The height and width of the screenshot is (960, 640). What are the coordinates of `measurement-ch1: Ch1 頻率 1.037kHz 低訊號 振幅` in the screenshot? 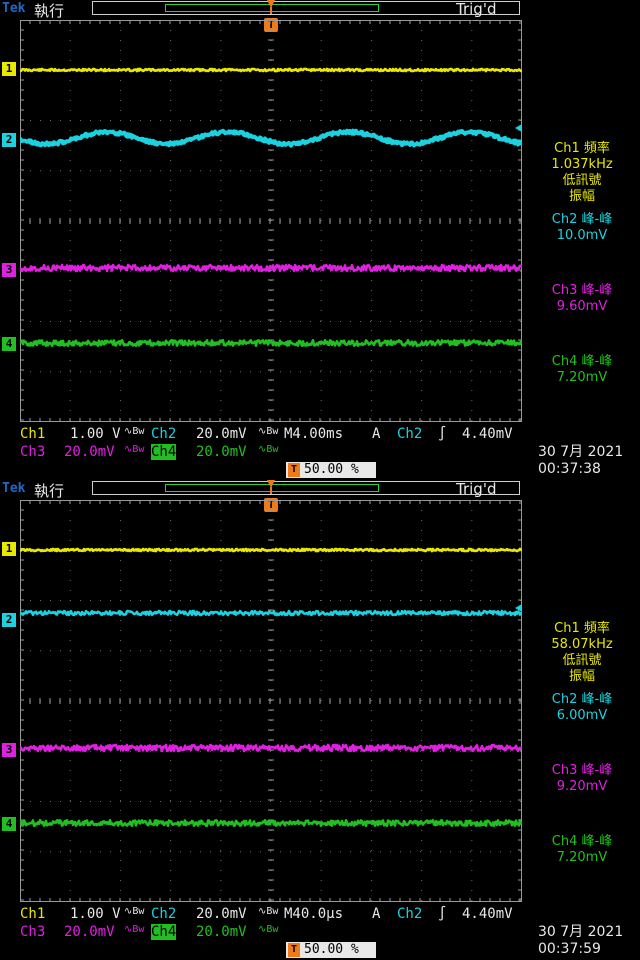 It's located at (582, 173).